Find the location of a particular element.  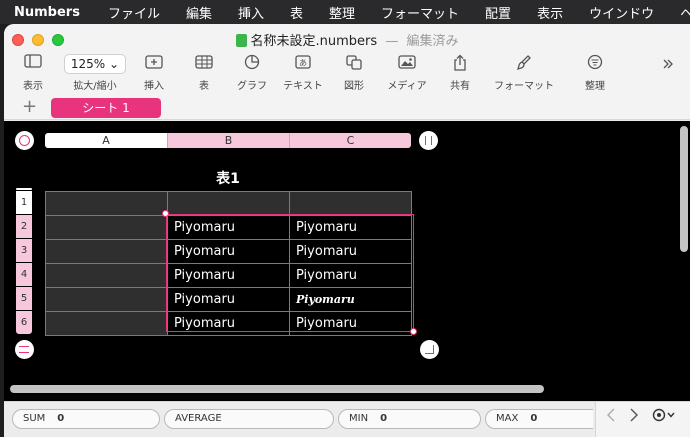

shape-button: 図形 is located at coordinates (354, 73).